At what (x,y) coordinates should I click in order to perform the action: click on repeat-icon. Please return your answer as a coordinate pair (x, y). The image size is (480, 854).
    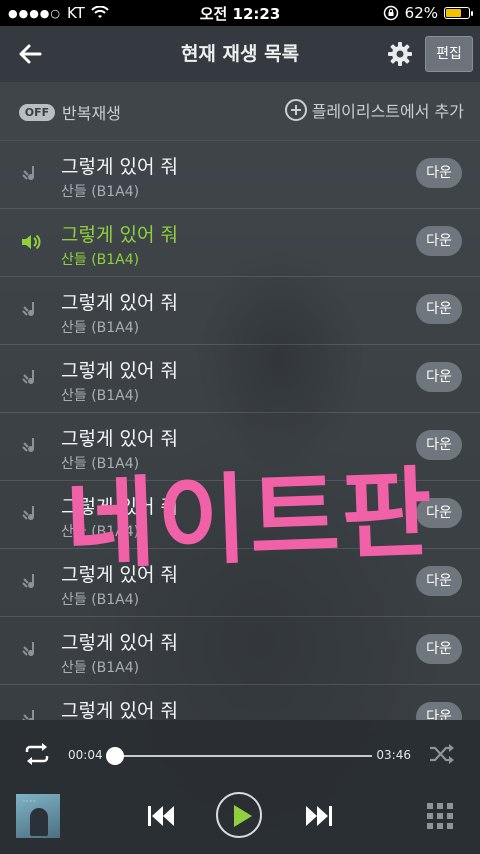
    Looking at the image, I should click on (37, 754).